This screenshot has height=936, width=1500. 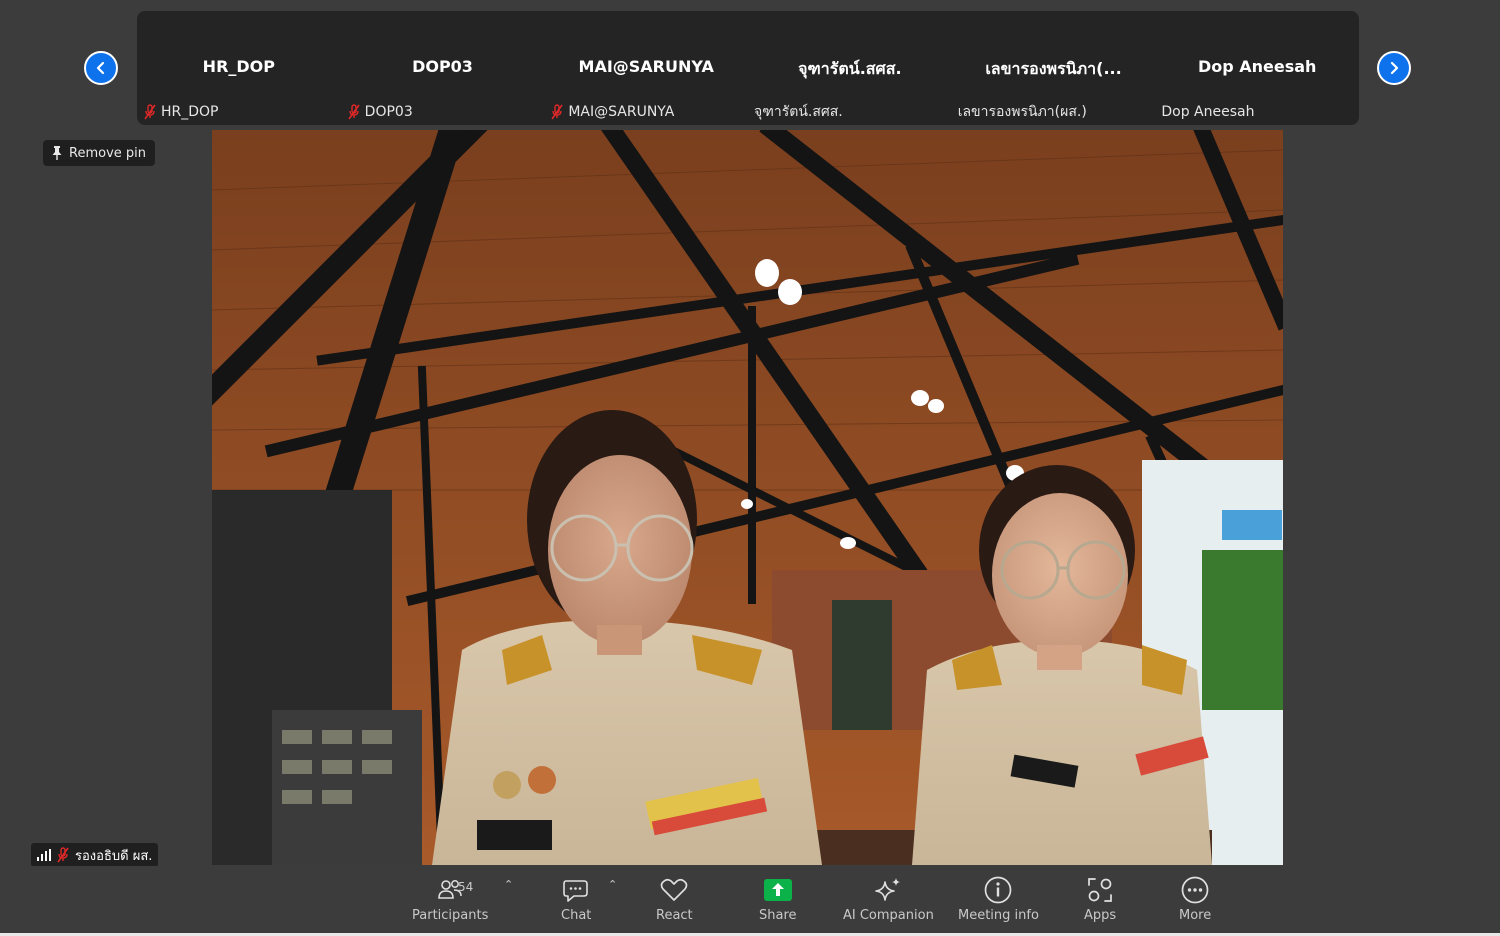 I want to click on gallery-next-button, so click(x=1394, y=68).